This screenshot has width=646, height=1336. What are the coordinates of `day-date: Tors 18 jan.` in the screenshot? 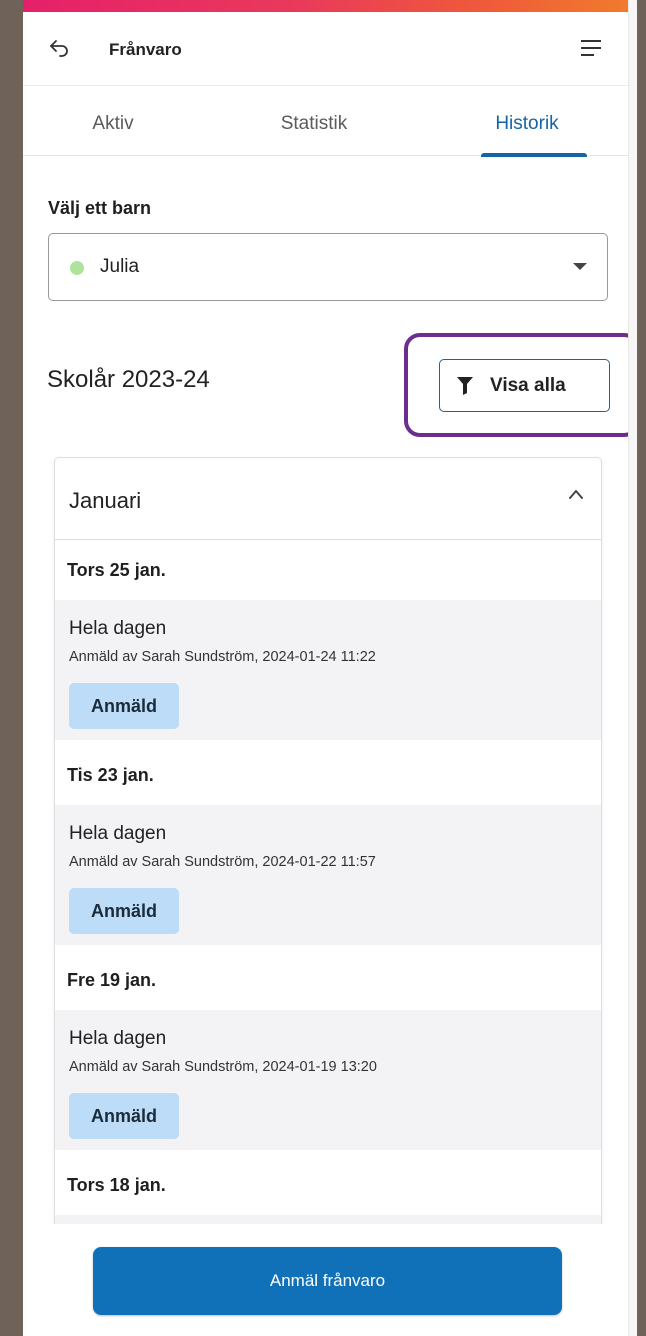 It's located at (116, 1185).